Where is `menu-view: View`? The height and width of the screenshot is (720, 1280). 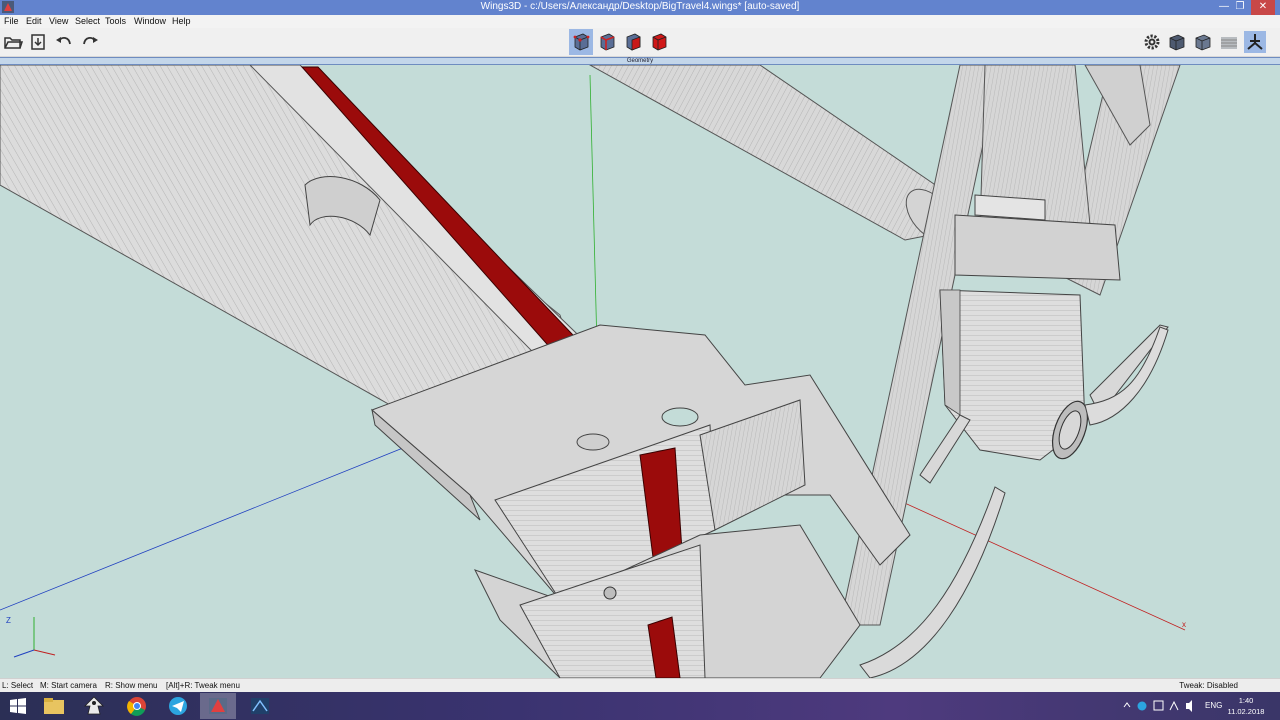 menu-view: View is located at coordinates (58, 21).